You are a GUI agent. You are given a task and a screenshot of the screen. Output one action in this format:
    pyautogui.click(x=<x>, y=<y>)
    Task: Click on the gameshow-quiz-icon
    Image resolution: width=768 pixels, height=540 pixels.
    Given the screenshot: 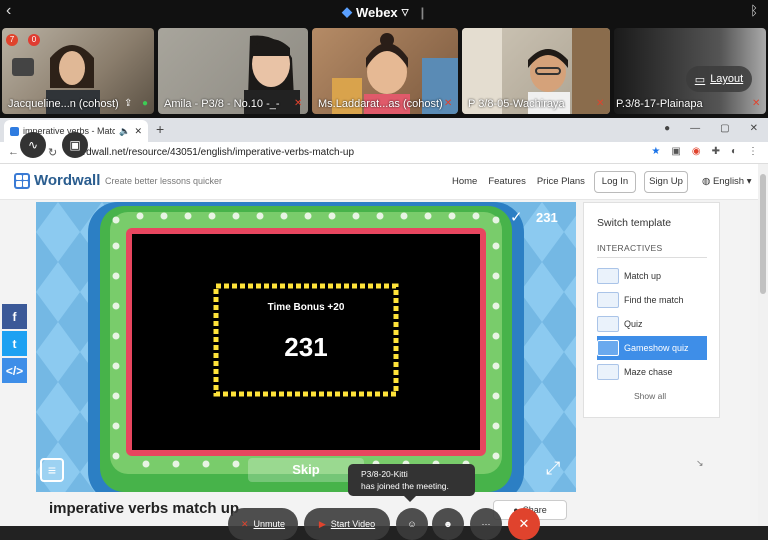 What is the action you would take?
    pyautogui.click(x=608, y=348)
    